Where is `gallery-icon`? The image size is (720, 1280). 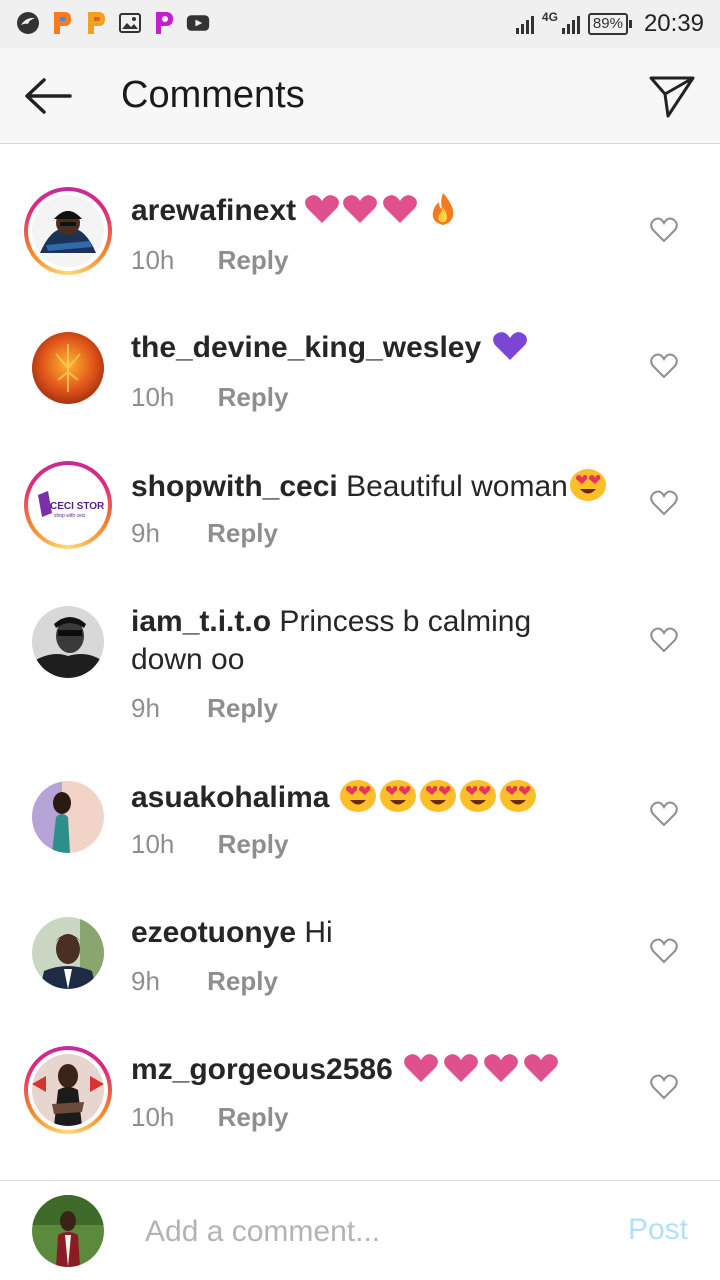
gallery-icon is located at coordinates (130, 23).